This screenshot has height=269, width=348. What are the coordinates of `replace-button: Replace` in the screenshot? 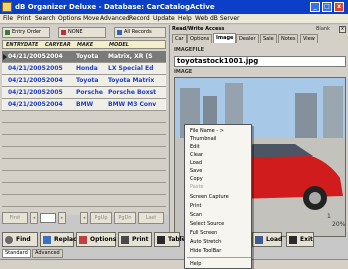 It's located at (60, 239).